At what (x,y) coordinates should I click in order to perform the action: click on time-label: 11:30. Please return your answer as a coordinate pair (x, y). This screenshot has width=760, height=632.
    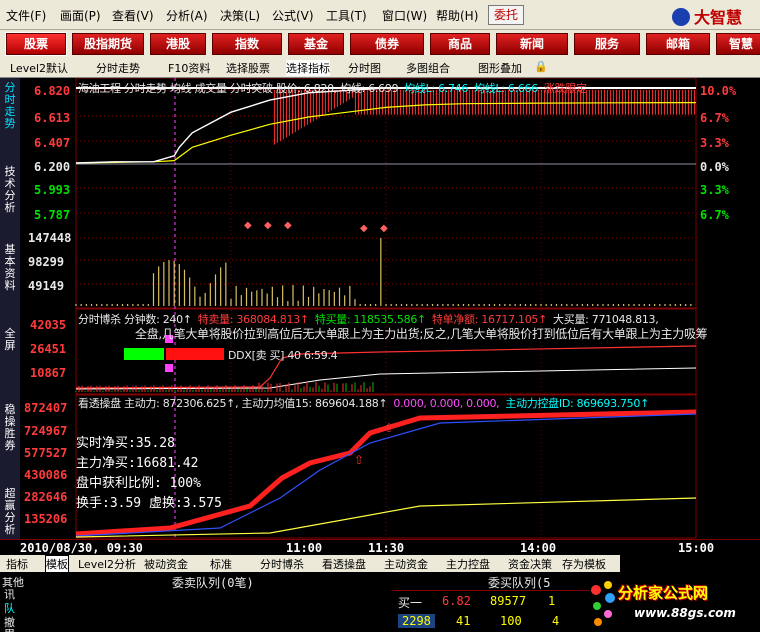
    Looking at the image, I should click on (386, 548).